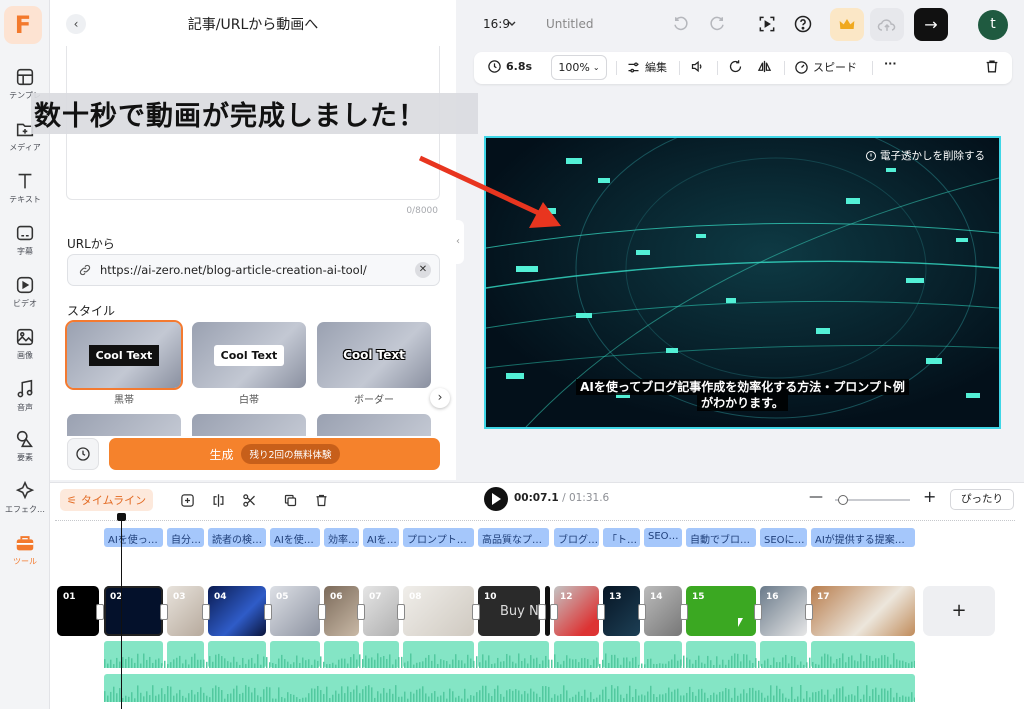 The width and height of the screenshot is (1024, 709). What do you see at coordinates (783, 611) in the screenshot?
I see `video-clip: 16` at bounding box center [783, 611].